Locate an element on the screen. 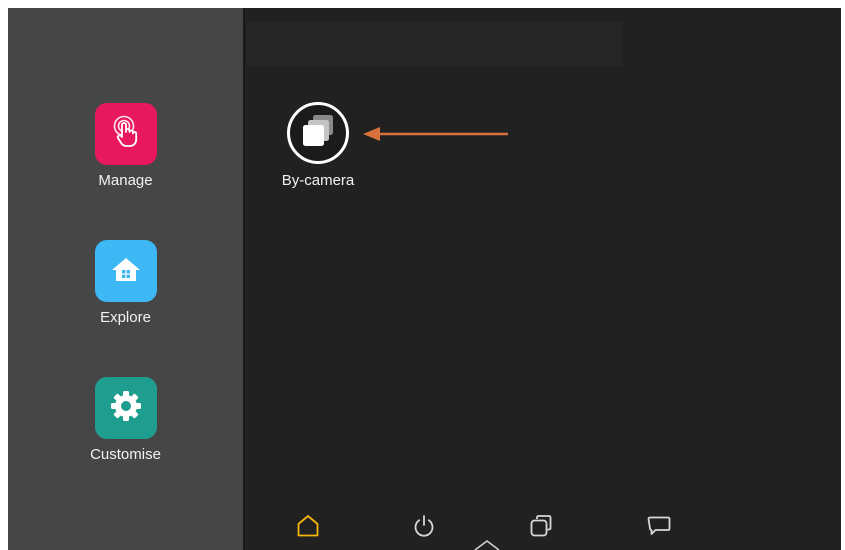 This screenshot has width=845, height=550. by-camera-app: By-camera is located at coordinates (318, 146).